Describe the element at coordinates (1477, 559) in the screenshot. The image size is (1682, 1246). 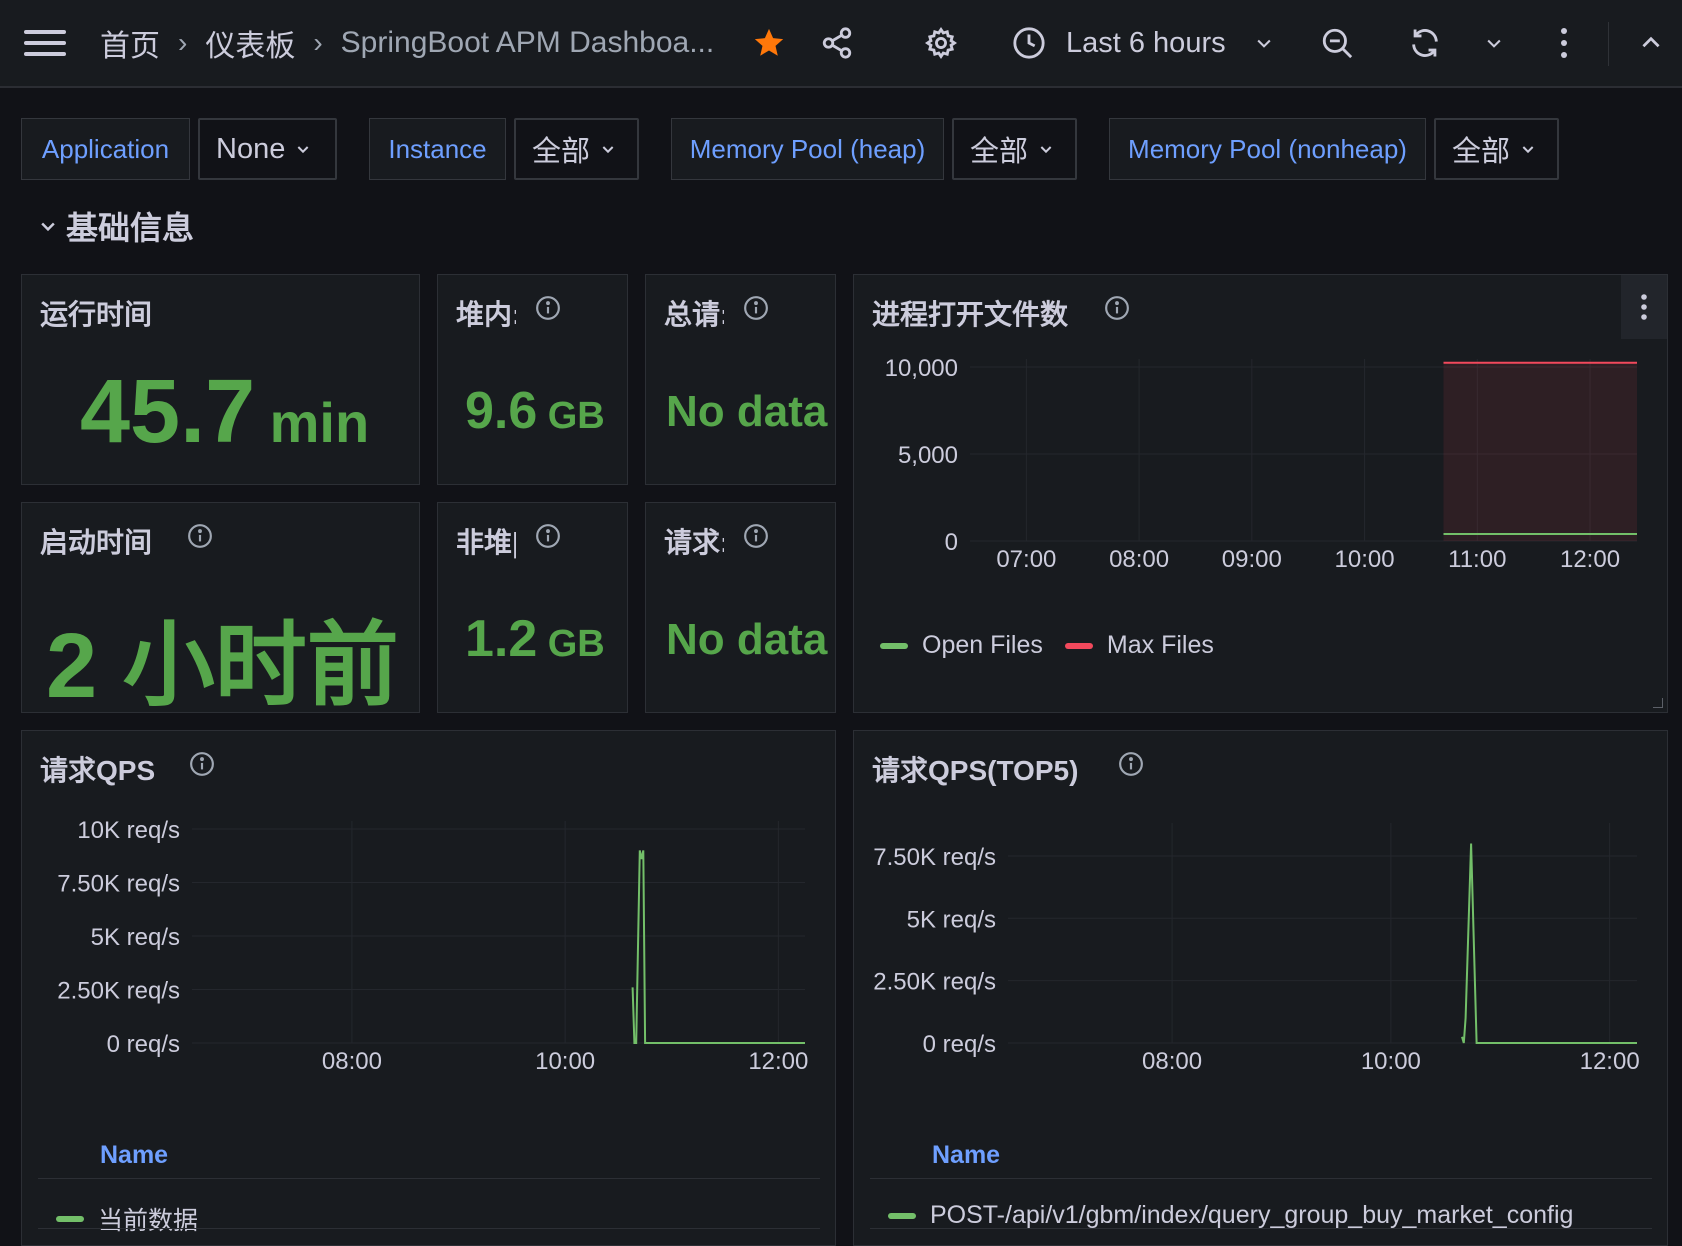
I see `x-tick-label: 11:00` at that location.